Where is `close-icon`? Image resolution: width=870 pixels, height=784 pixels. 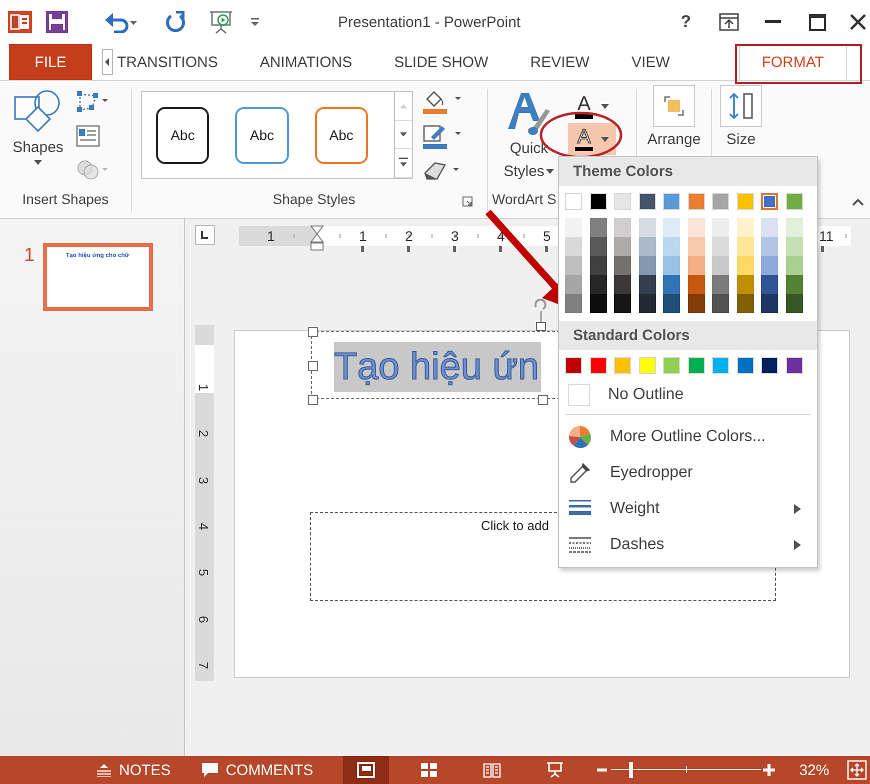
close-icon is located at coordinates (858, 22).